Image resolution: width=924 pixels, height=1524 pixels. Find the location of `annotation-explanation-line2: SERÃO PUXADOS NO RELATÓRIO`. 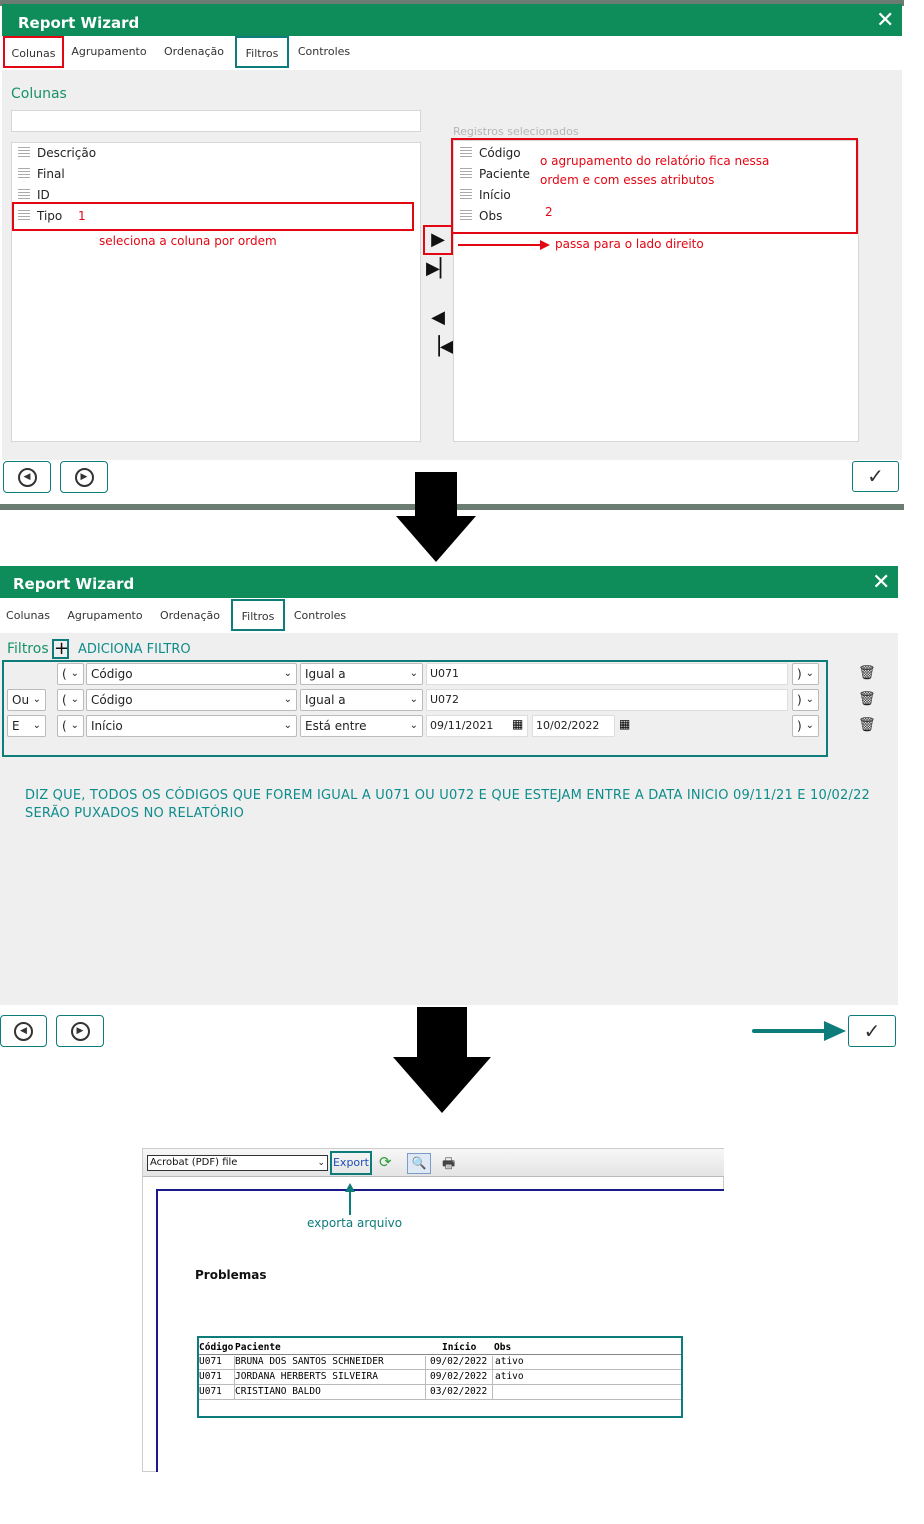

annotation-explanation-line2: SERÃO PUXADOS NO RELATÓRIO is located at coordinates (135, 813).